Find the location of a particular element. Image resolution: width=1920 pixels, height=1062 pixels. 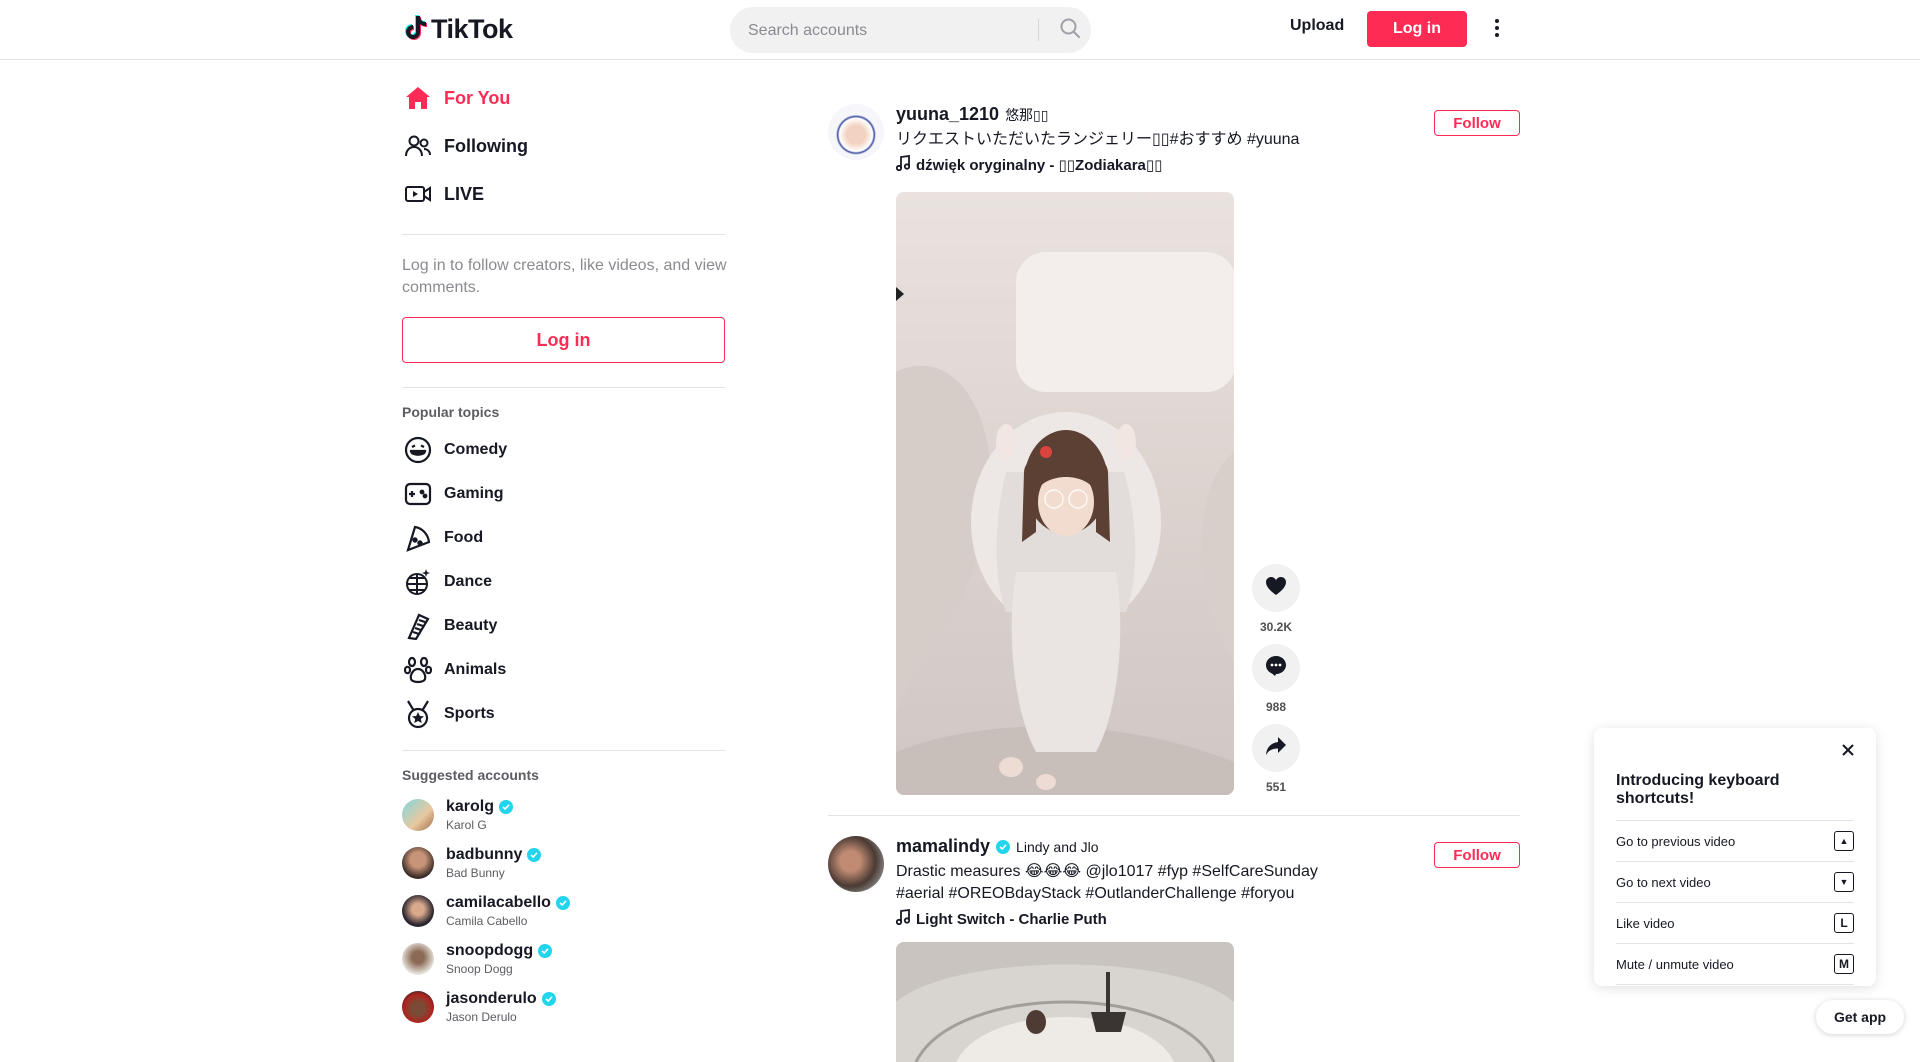

account-display-name: Jason Derulo is located at coordinates (481, 1017).